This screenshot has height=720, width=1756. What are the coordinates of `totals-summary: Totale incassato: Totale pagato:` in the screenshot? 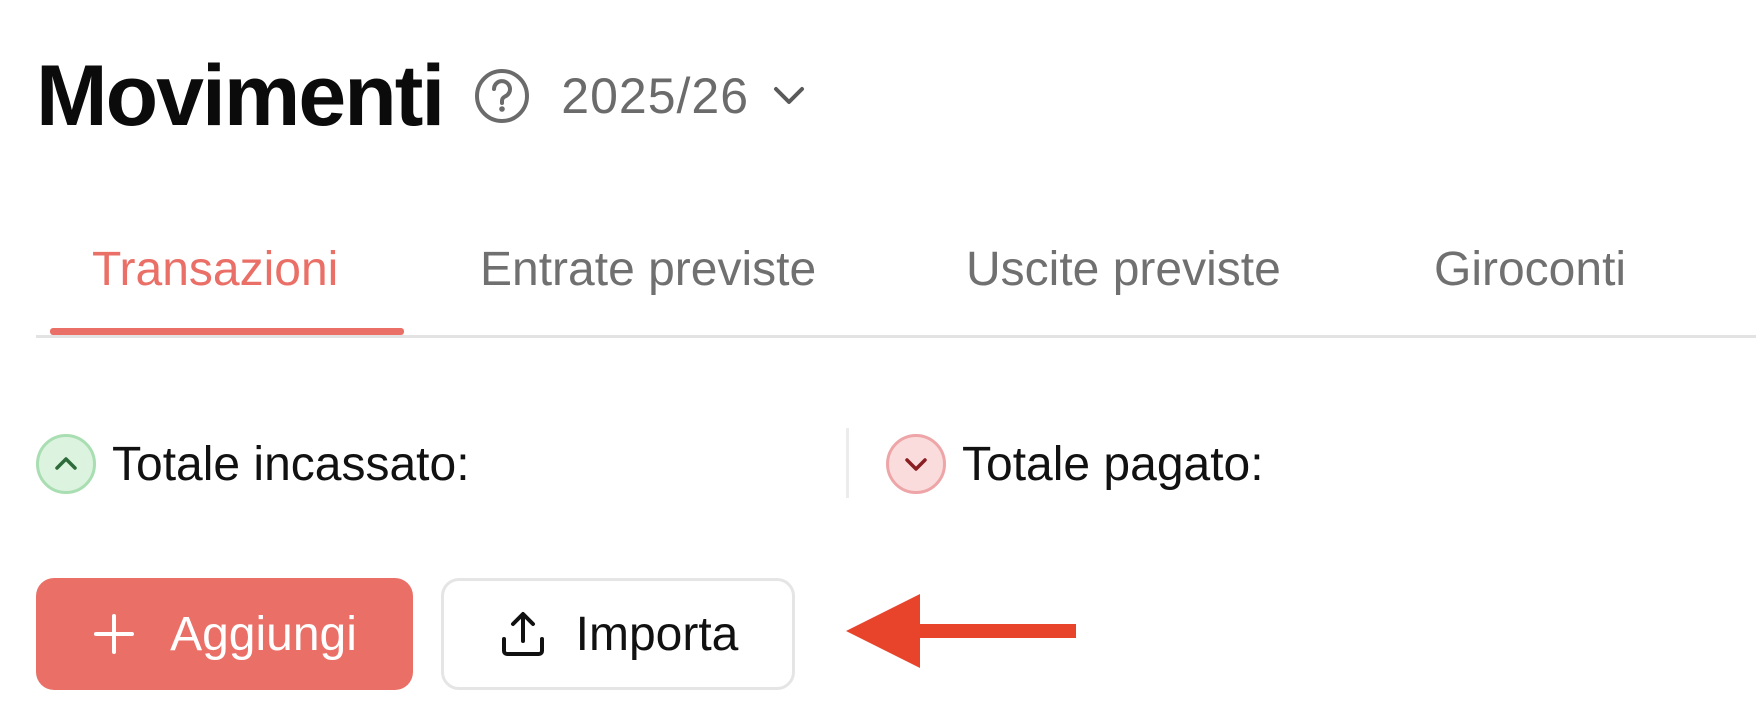 It's located at (896, 464).